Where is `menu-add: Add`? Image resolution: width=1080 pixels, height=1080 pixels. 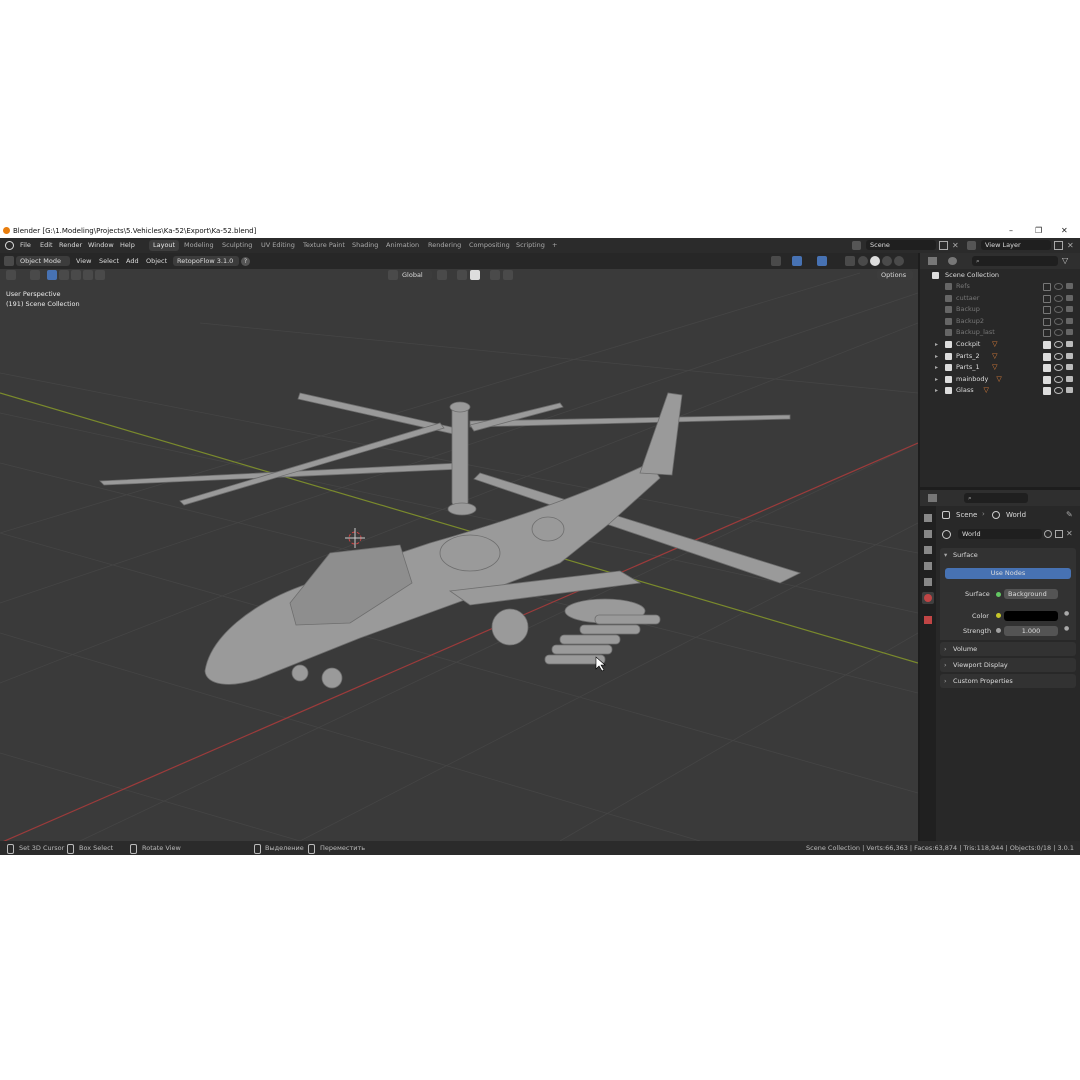
menu-add: Add is located at coordinates (132, 261).